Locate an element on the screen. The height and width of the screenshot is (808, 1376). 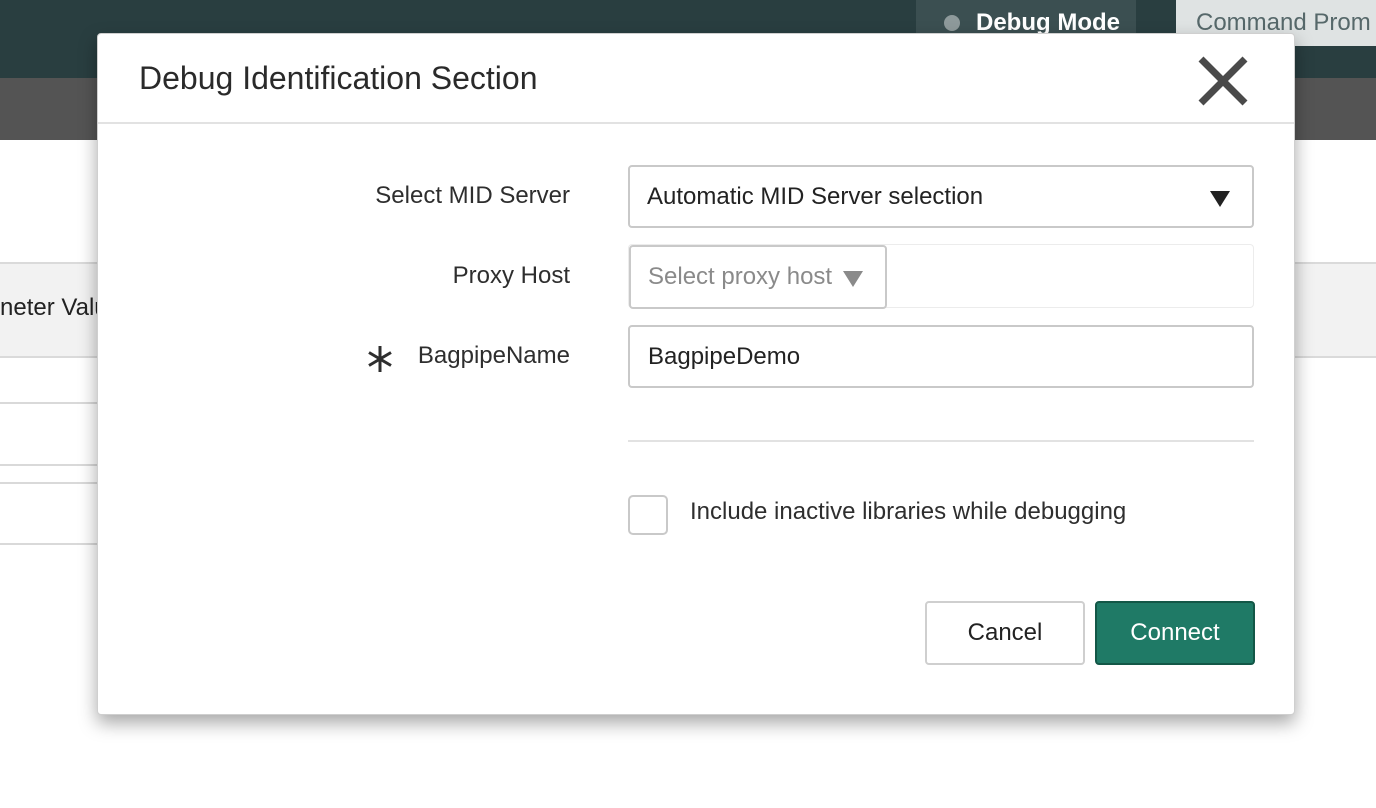
background-column-header: neter Valu is located at coordinates (54, 307).